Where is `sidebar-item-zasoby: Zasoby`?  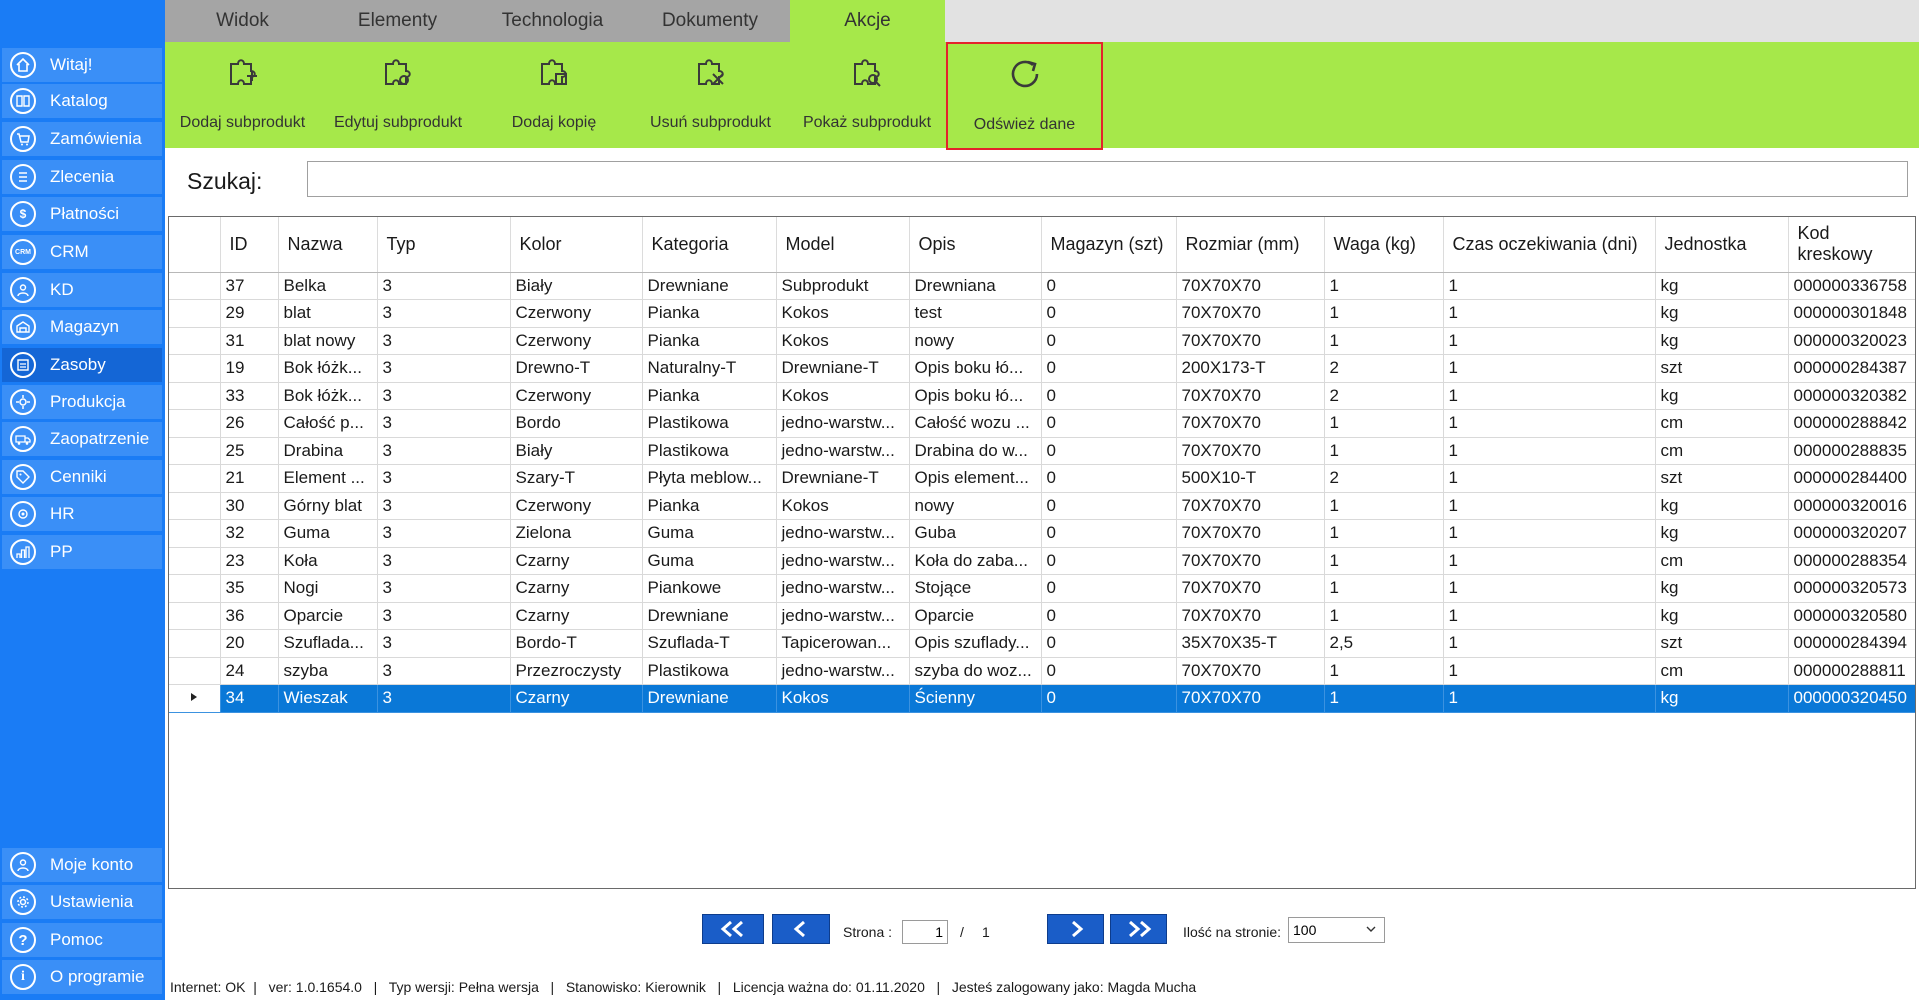
sidebar-item-zasoby: Zasoby is located at coordinates (82, 365).